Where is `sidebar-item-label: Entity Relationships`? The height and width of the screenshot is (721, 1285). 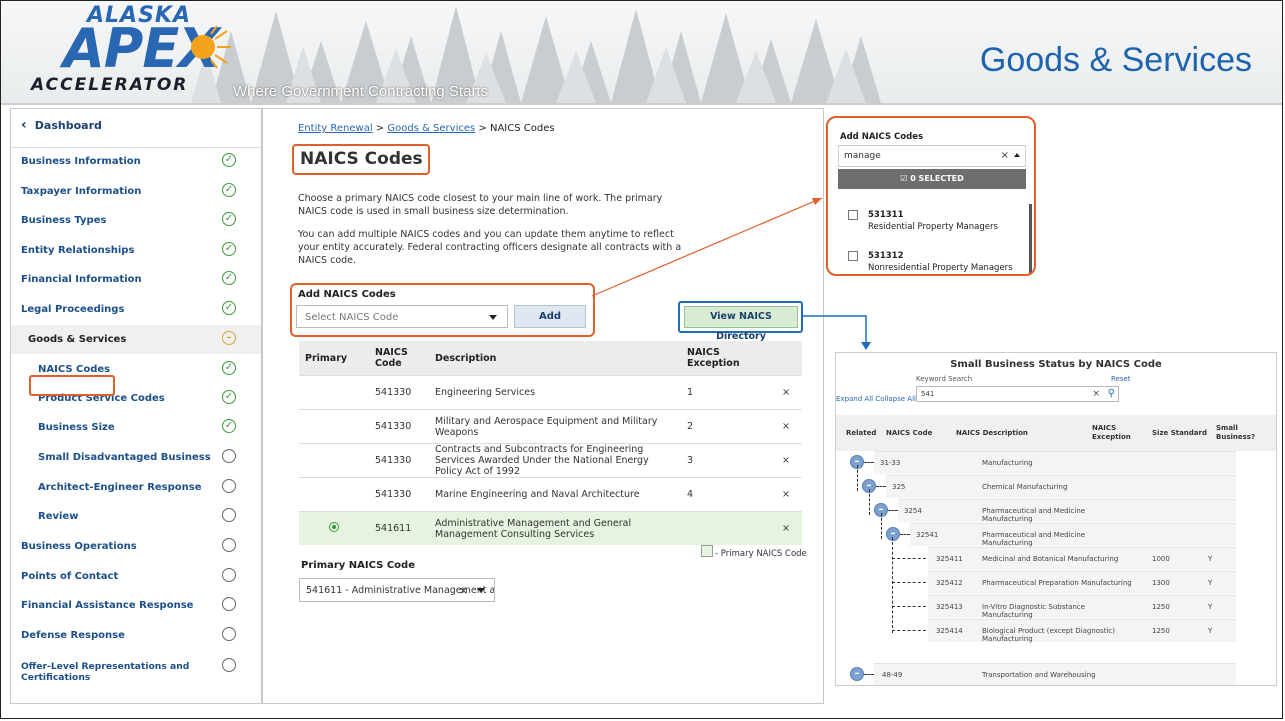 sidebar-item-label: Entity Relationships is located at coordinates (78, 250).